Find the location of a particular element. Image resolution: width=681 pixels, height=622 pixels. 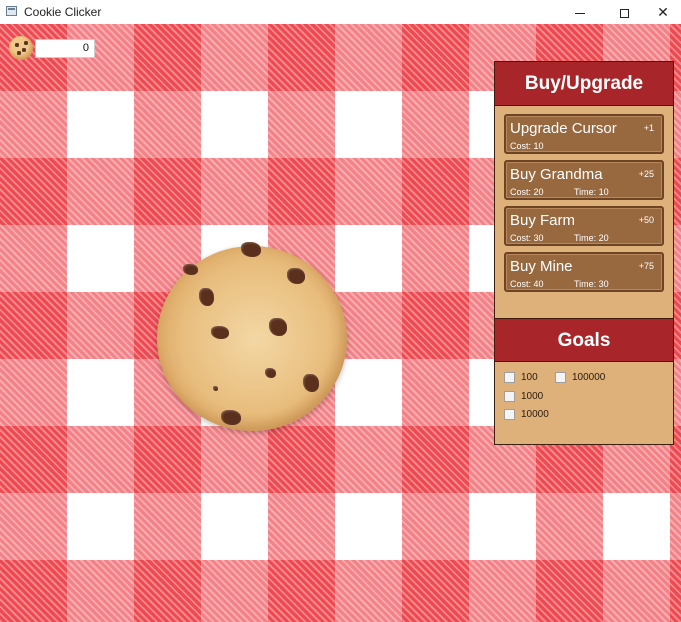

goal-checkbox: 10000 is located at coordinates (526, 414).